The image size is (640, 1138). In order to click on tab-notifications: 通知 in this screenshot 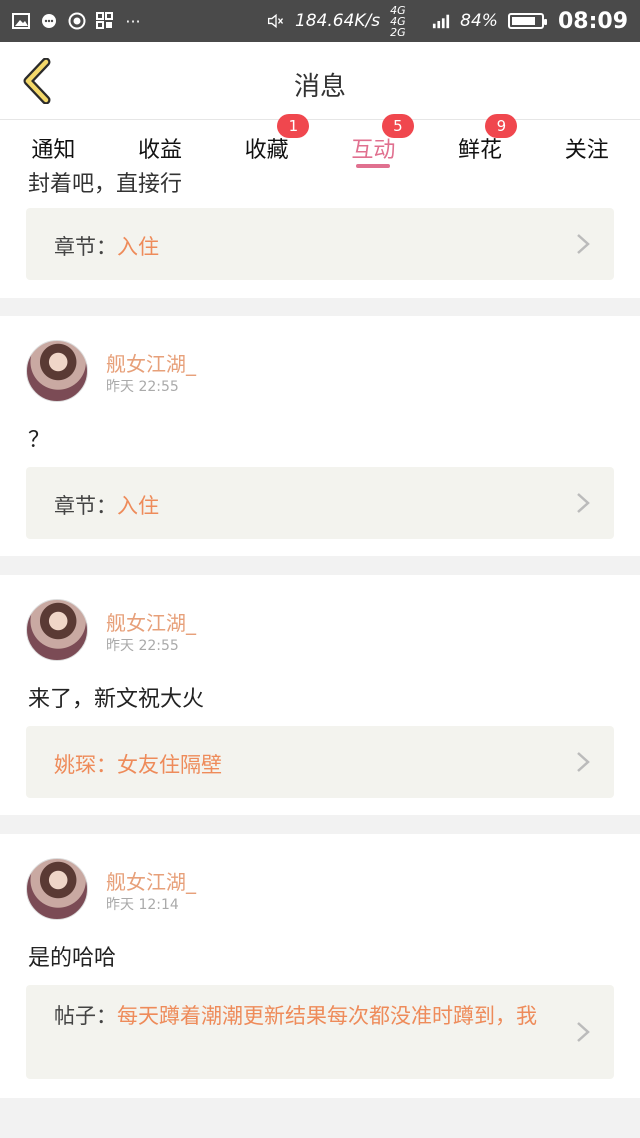, I will do `click(53, 146)`.